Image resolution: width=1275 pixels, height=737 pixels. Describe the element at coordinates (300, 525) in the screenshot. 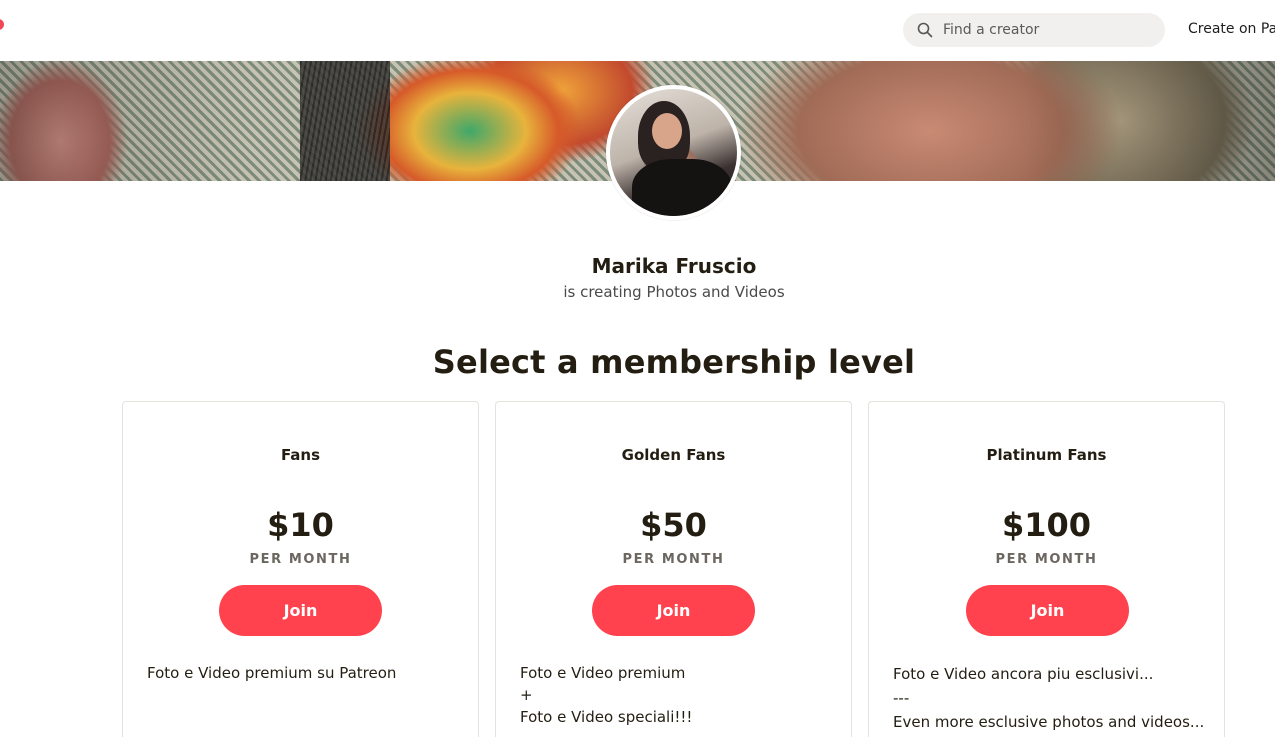

I see `tier-price: $10` at that location.